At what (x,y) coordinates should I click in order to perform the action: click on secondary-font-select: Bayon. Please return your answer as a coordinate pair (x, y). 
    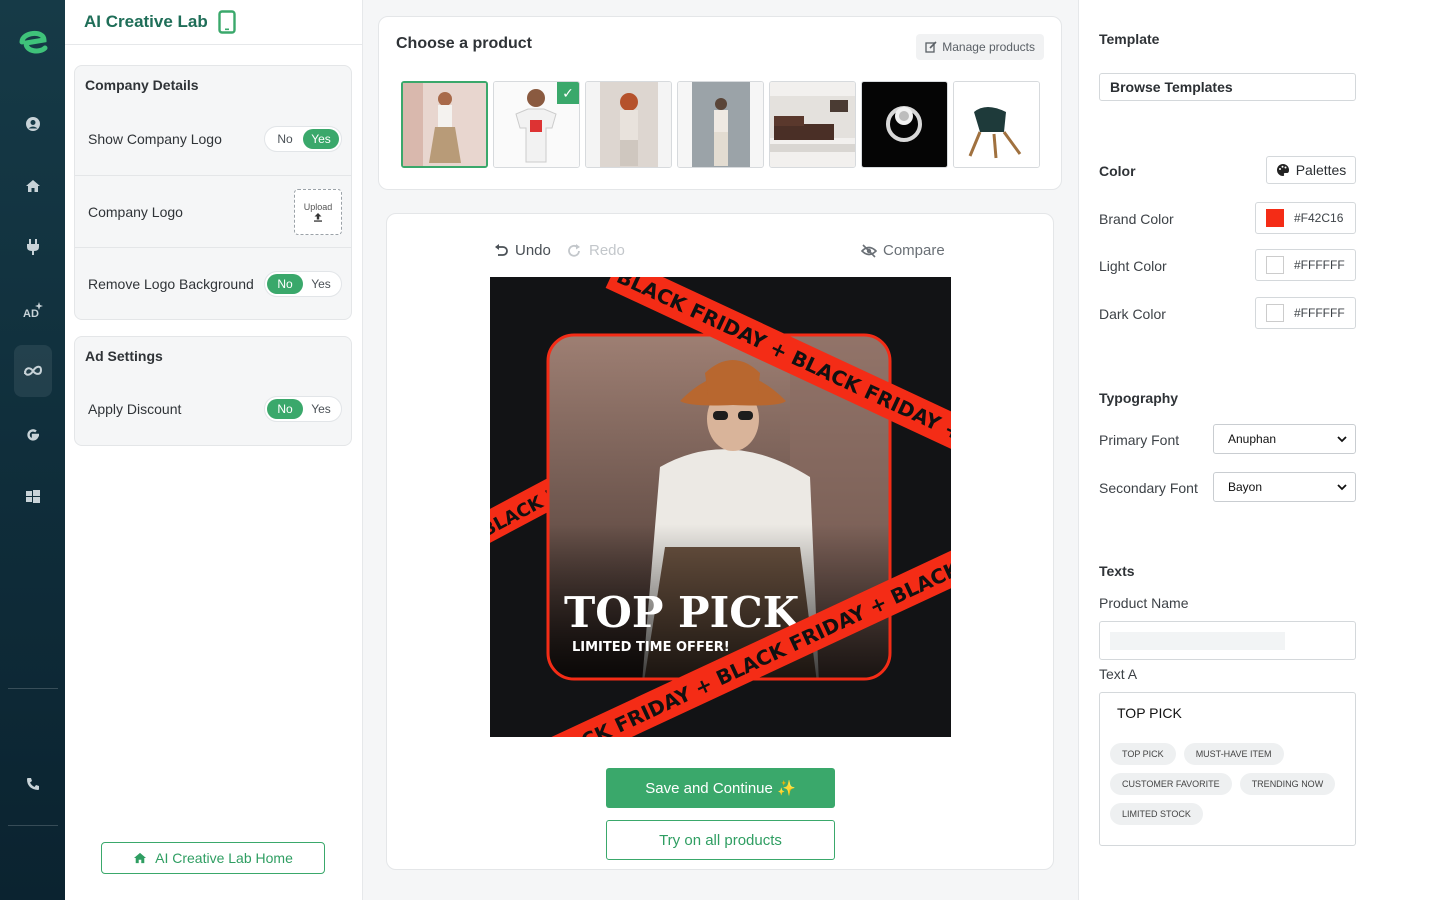
    Looking at the image, I should click on (1284, 487).